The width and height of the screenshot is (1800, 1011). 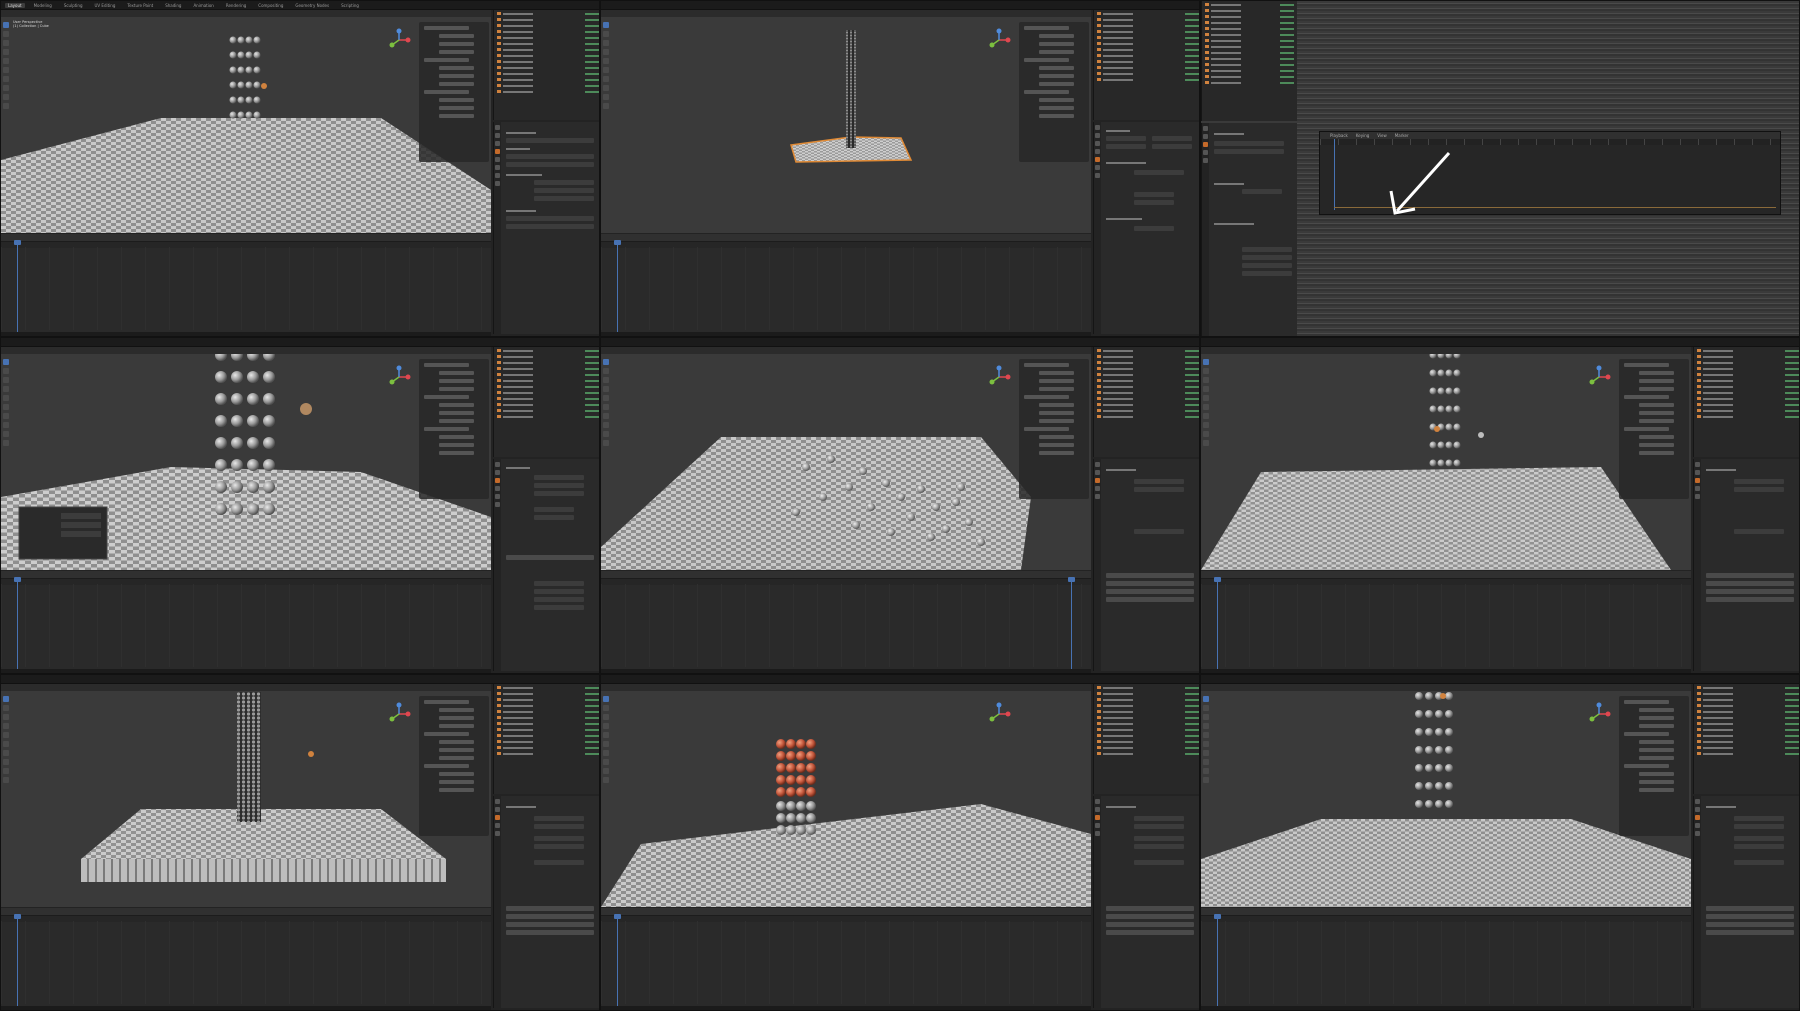 What do you see at coordinates (236, 5) in the screenshot?
I see `workspace-tab-rendering: Rendering` at bounding box center [236, 5].